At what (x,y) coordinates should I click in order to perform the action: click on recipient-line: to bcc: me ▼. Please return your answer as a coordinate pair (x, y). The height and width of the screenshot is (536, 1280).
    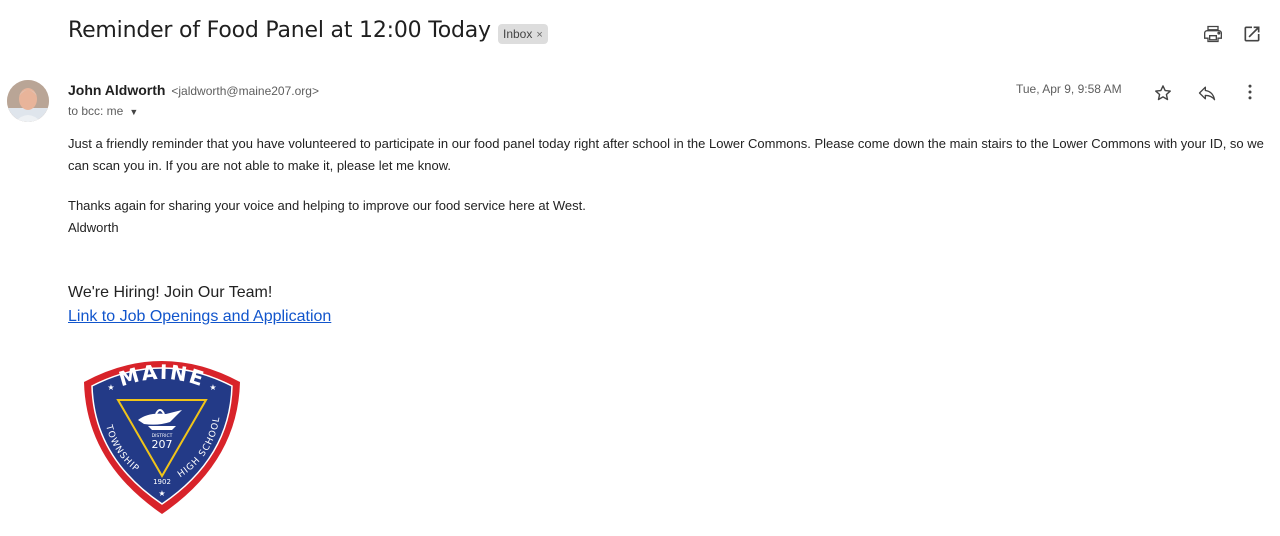
    Looking at the image, I should click on (103, 111).